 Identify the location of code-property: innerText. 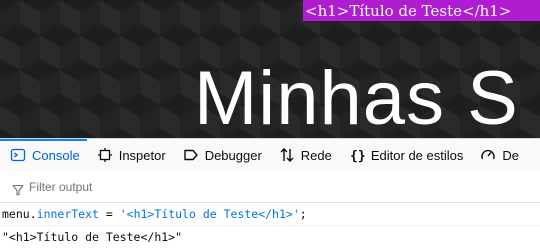
(67, 214).